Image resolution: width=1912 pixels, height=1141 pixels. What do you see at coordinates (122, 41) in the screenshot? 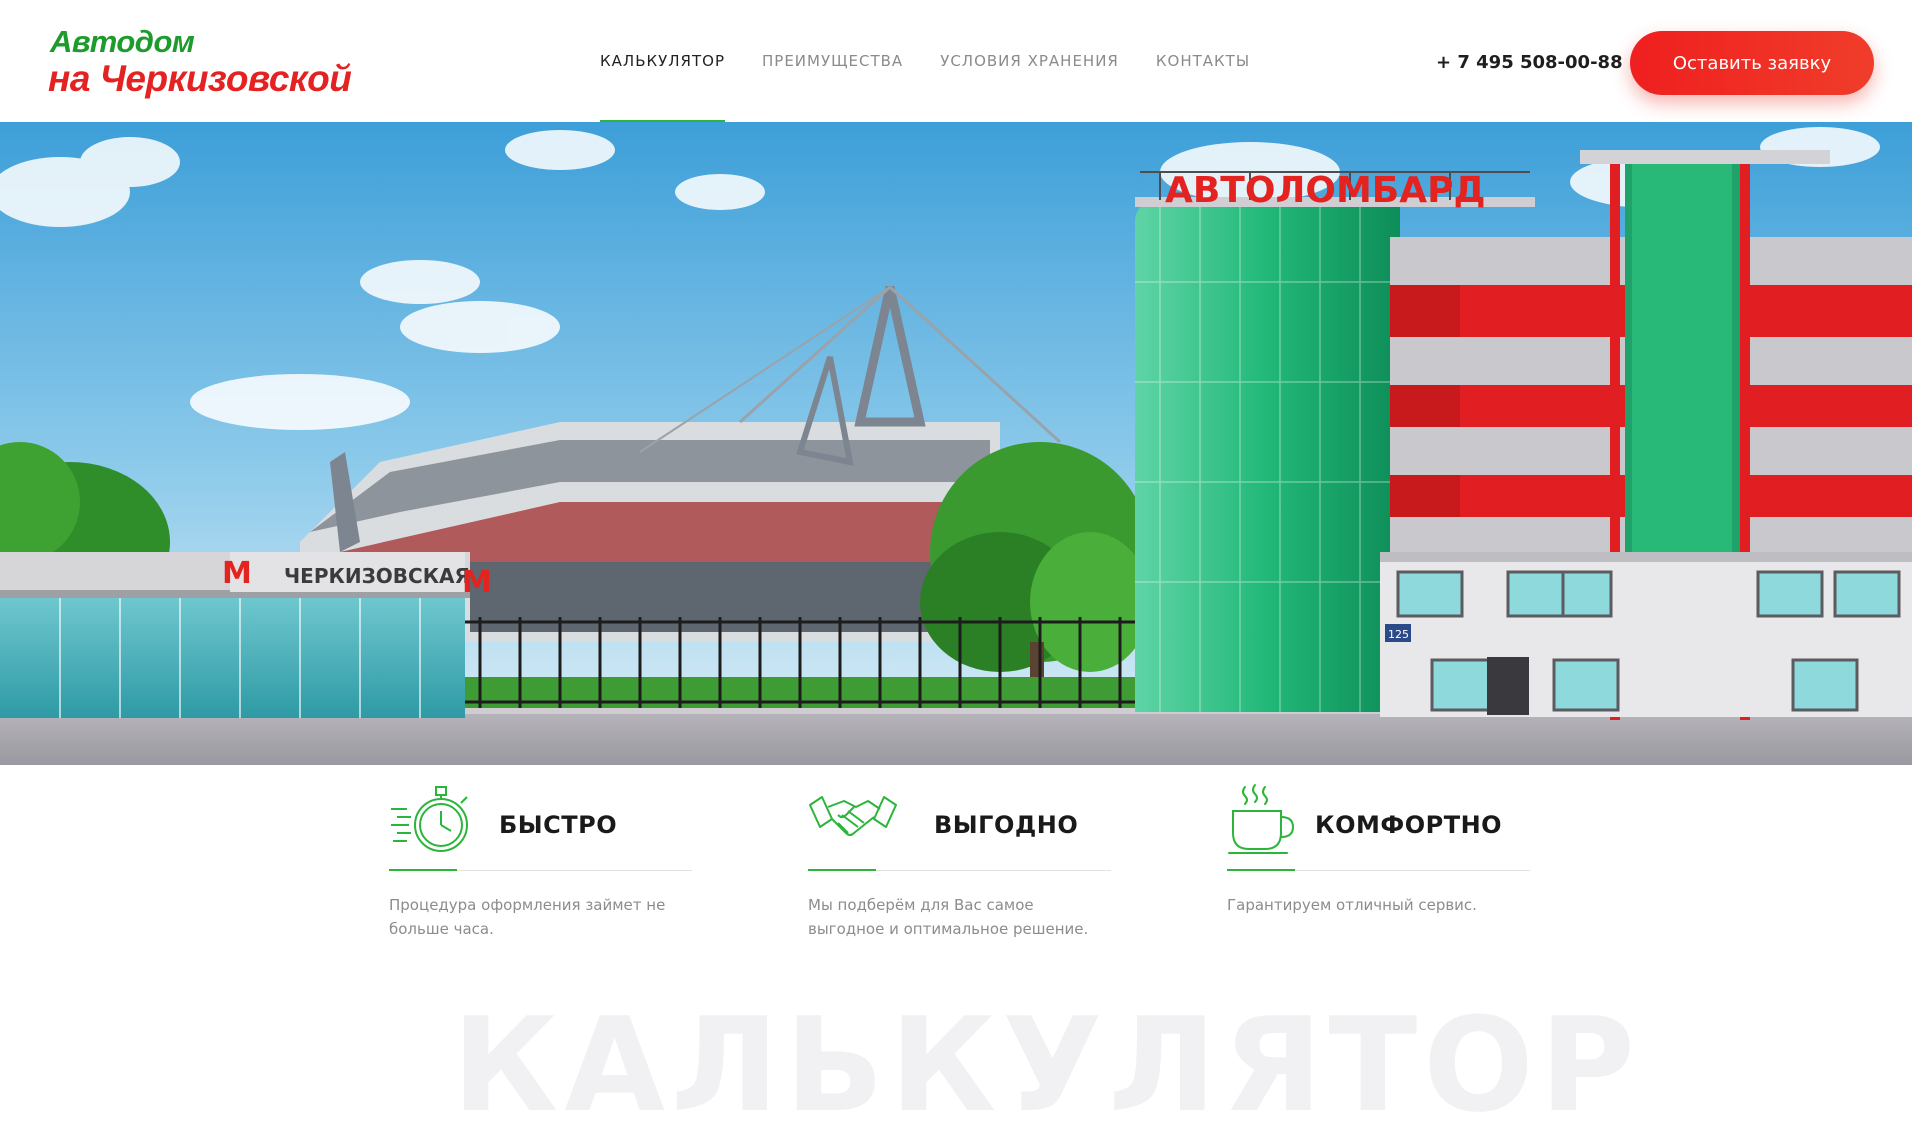
I see `logo-line-1: Автодом` at bounding box center [122, 41].